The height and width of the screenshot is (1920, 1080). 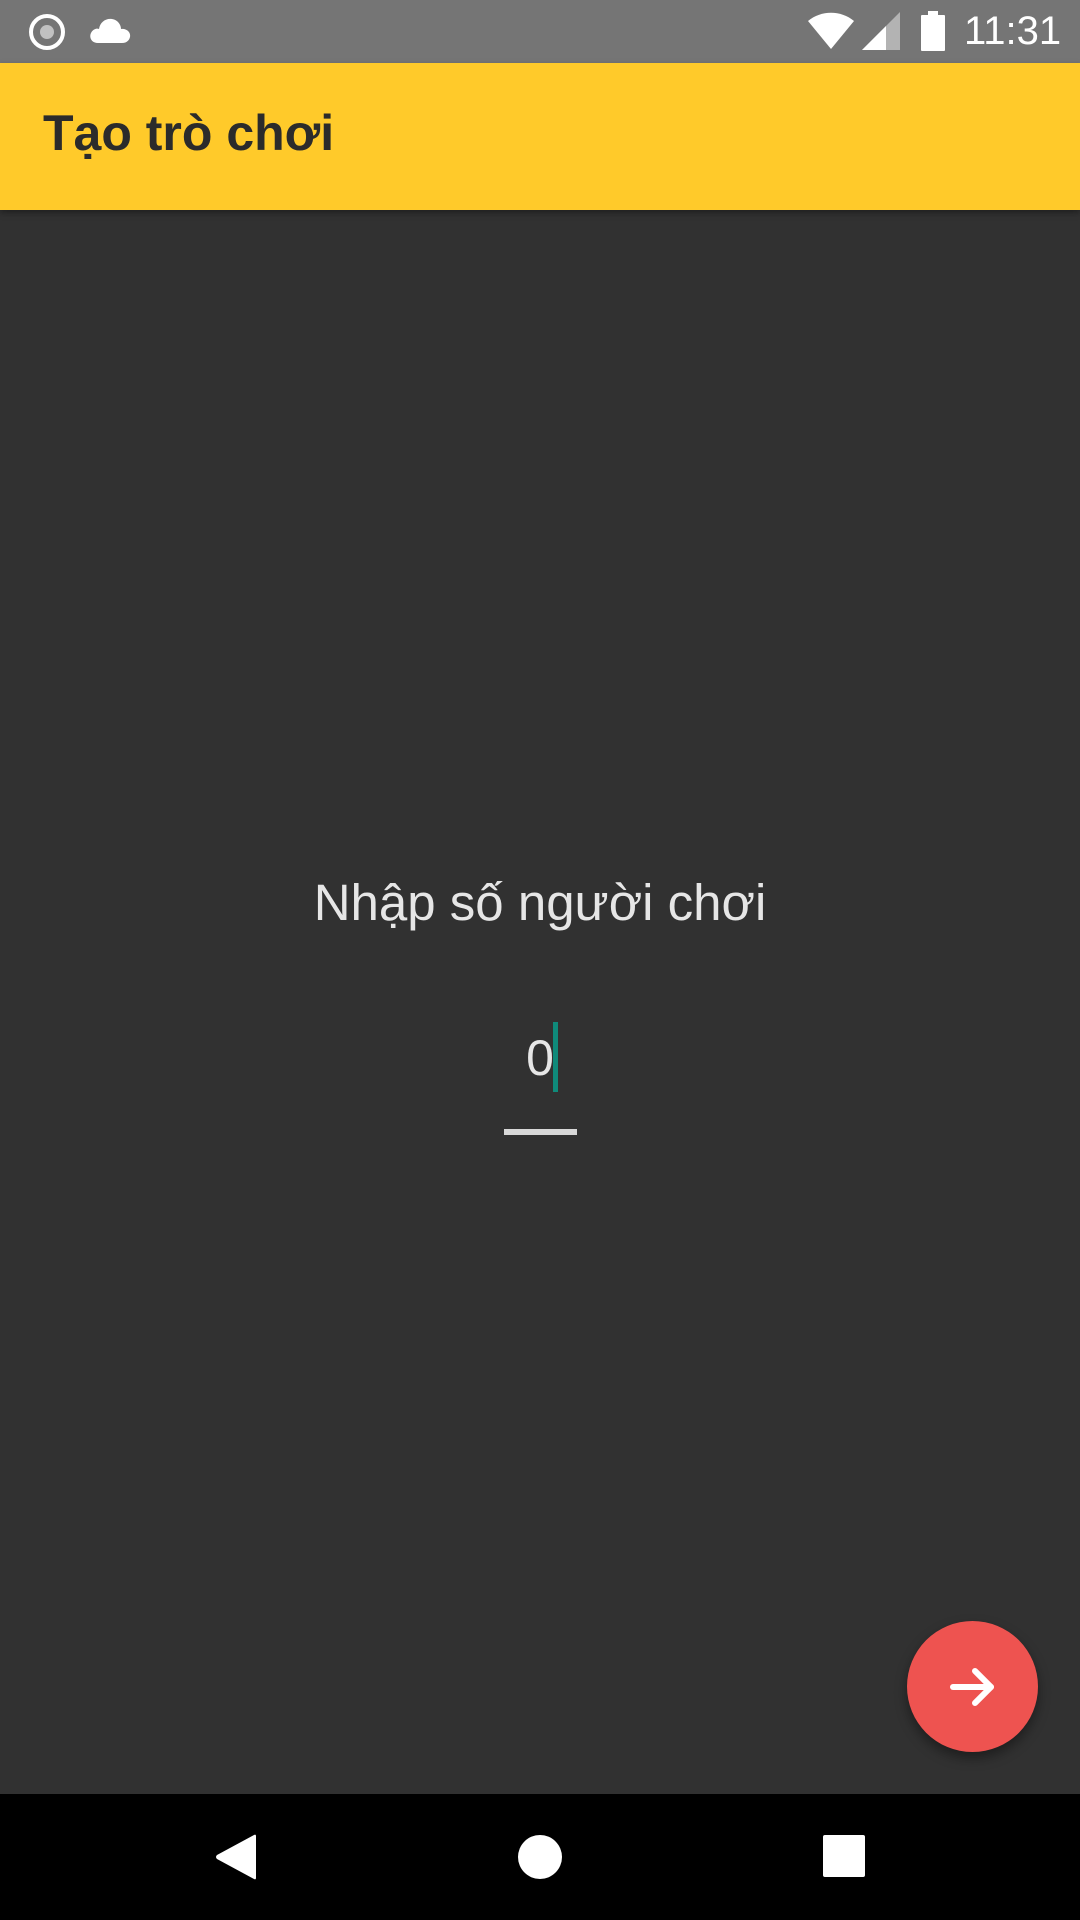 I want to click on player-count-prompt: Nhập số người chơi, so click(x=540, y=902).